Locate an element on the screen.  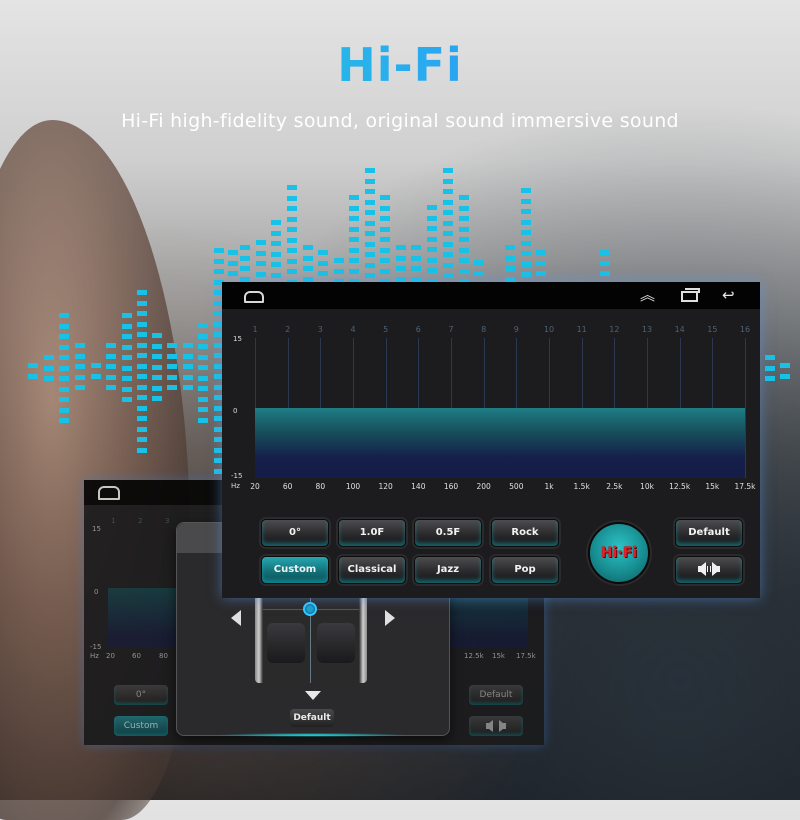
frequency-label: 1.5k is located at coordinates (581, 486).